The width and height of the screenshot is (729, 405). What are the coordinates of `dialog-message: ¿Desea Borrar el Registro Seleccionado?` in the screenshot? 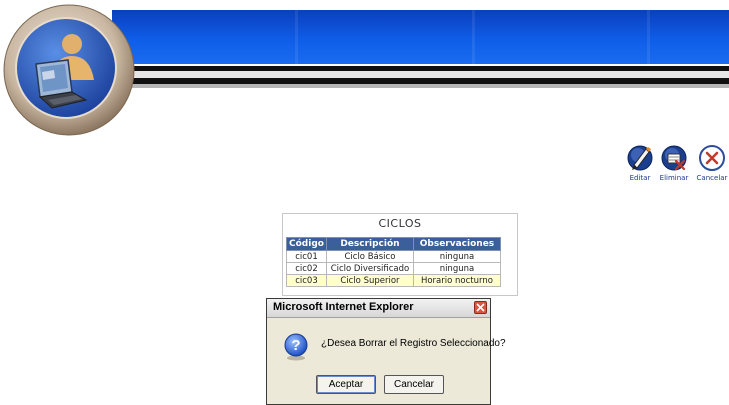 It's located at (413, 343).